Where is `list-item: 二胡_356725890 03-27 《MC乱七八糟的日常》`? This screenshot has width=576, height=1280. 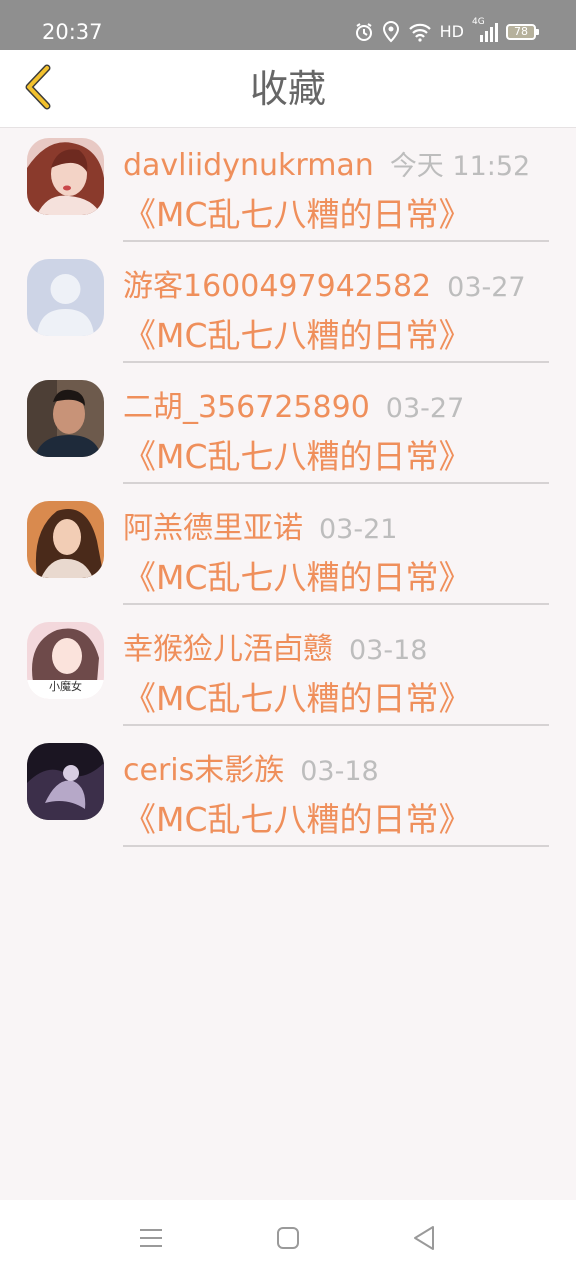
list-item: 二胡_356725890 03-27 《MC乱七八糟的日常》 is located at coordinates (288, 430).